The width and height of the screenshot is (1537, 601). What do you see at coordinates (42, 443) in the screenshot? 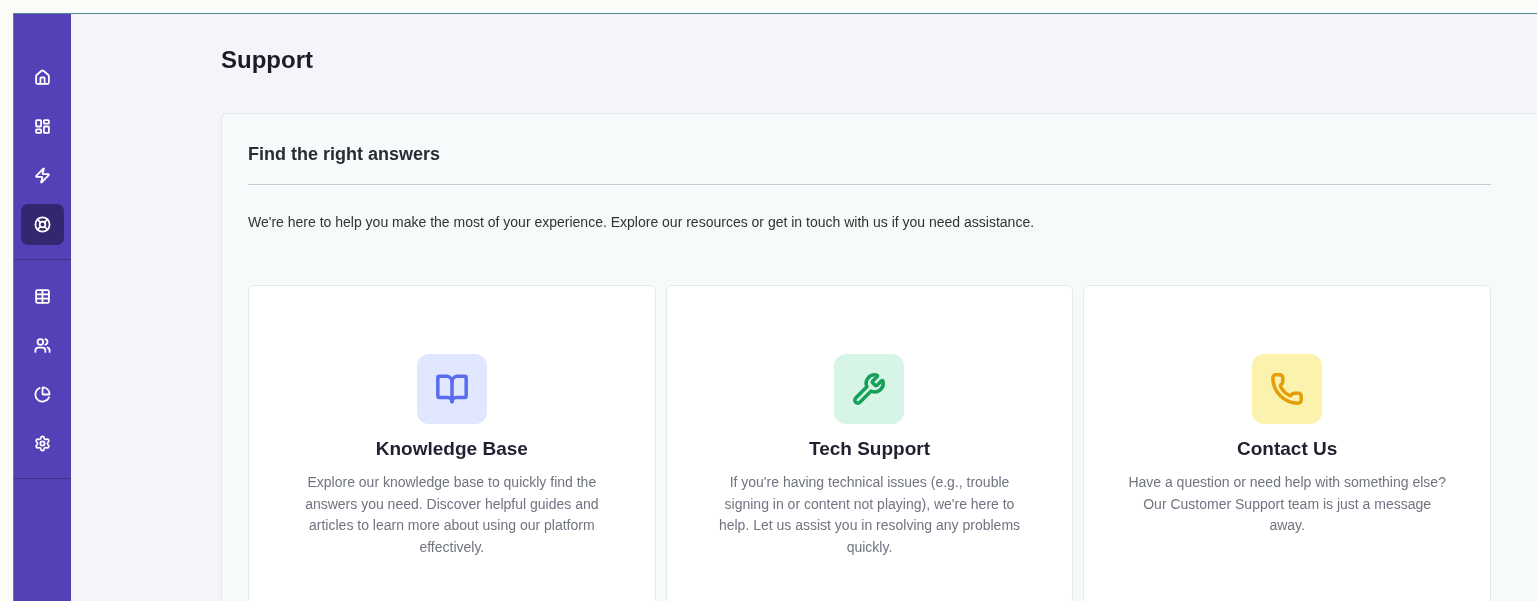
I see `settings-icon` at bounding box center [42, 443].